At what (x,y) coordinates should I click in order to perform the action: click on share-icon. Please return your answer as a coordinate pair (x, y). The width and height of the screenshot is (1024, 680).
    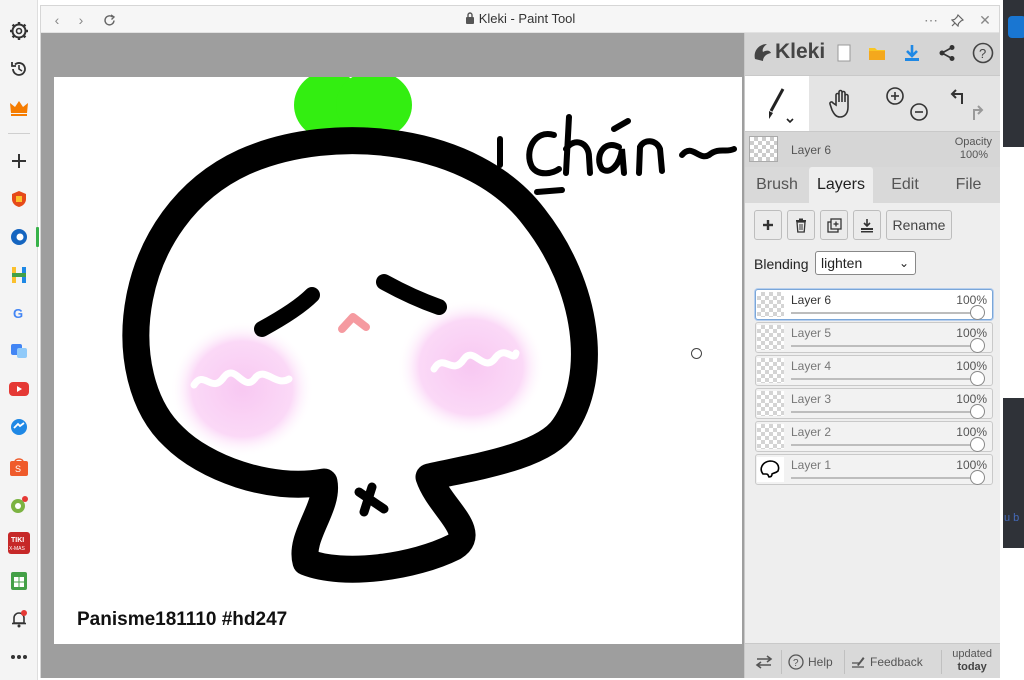
    Looking at the image, I should click on (947, 53).